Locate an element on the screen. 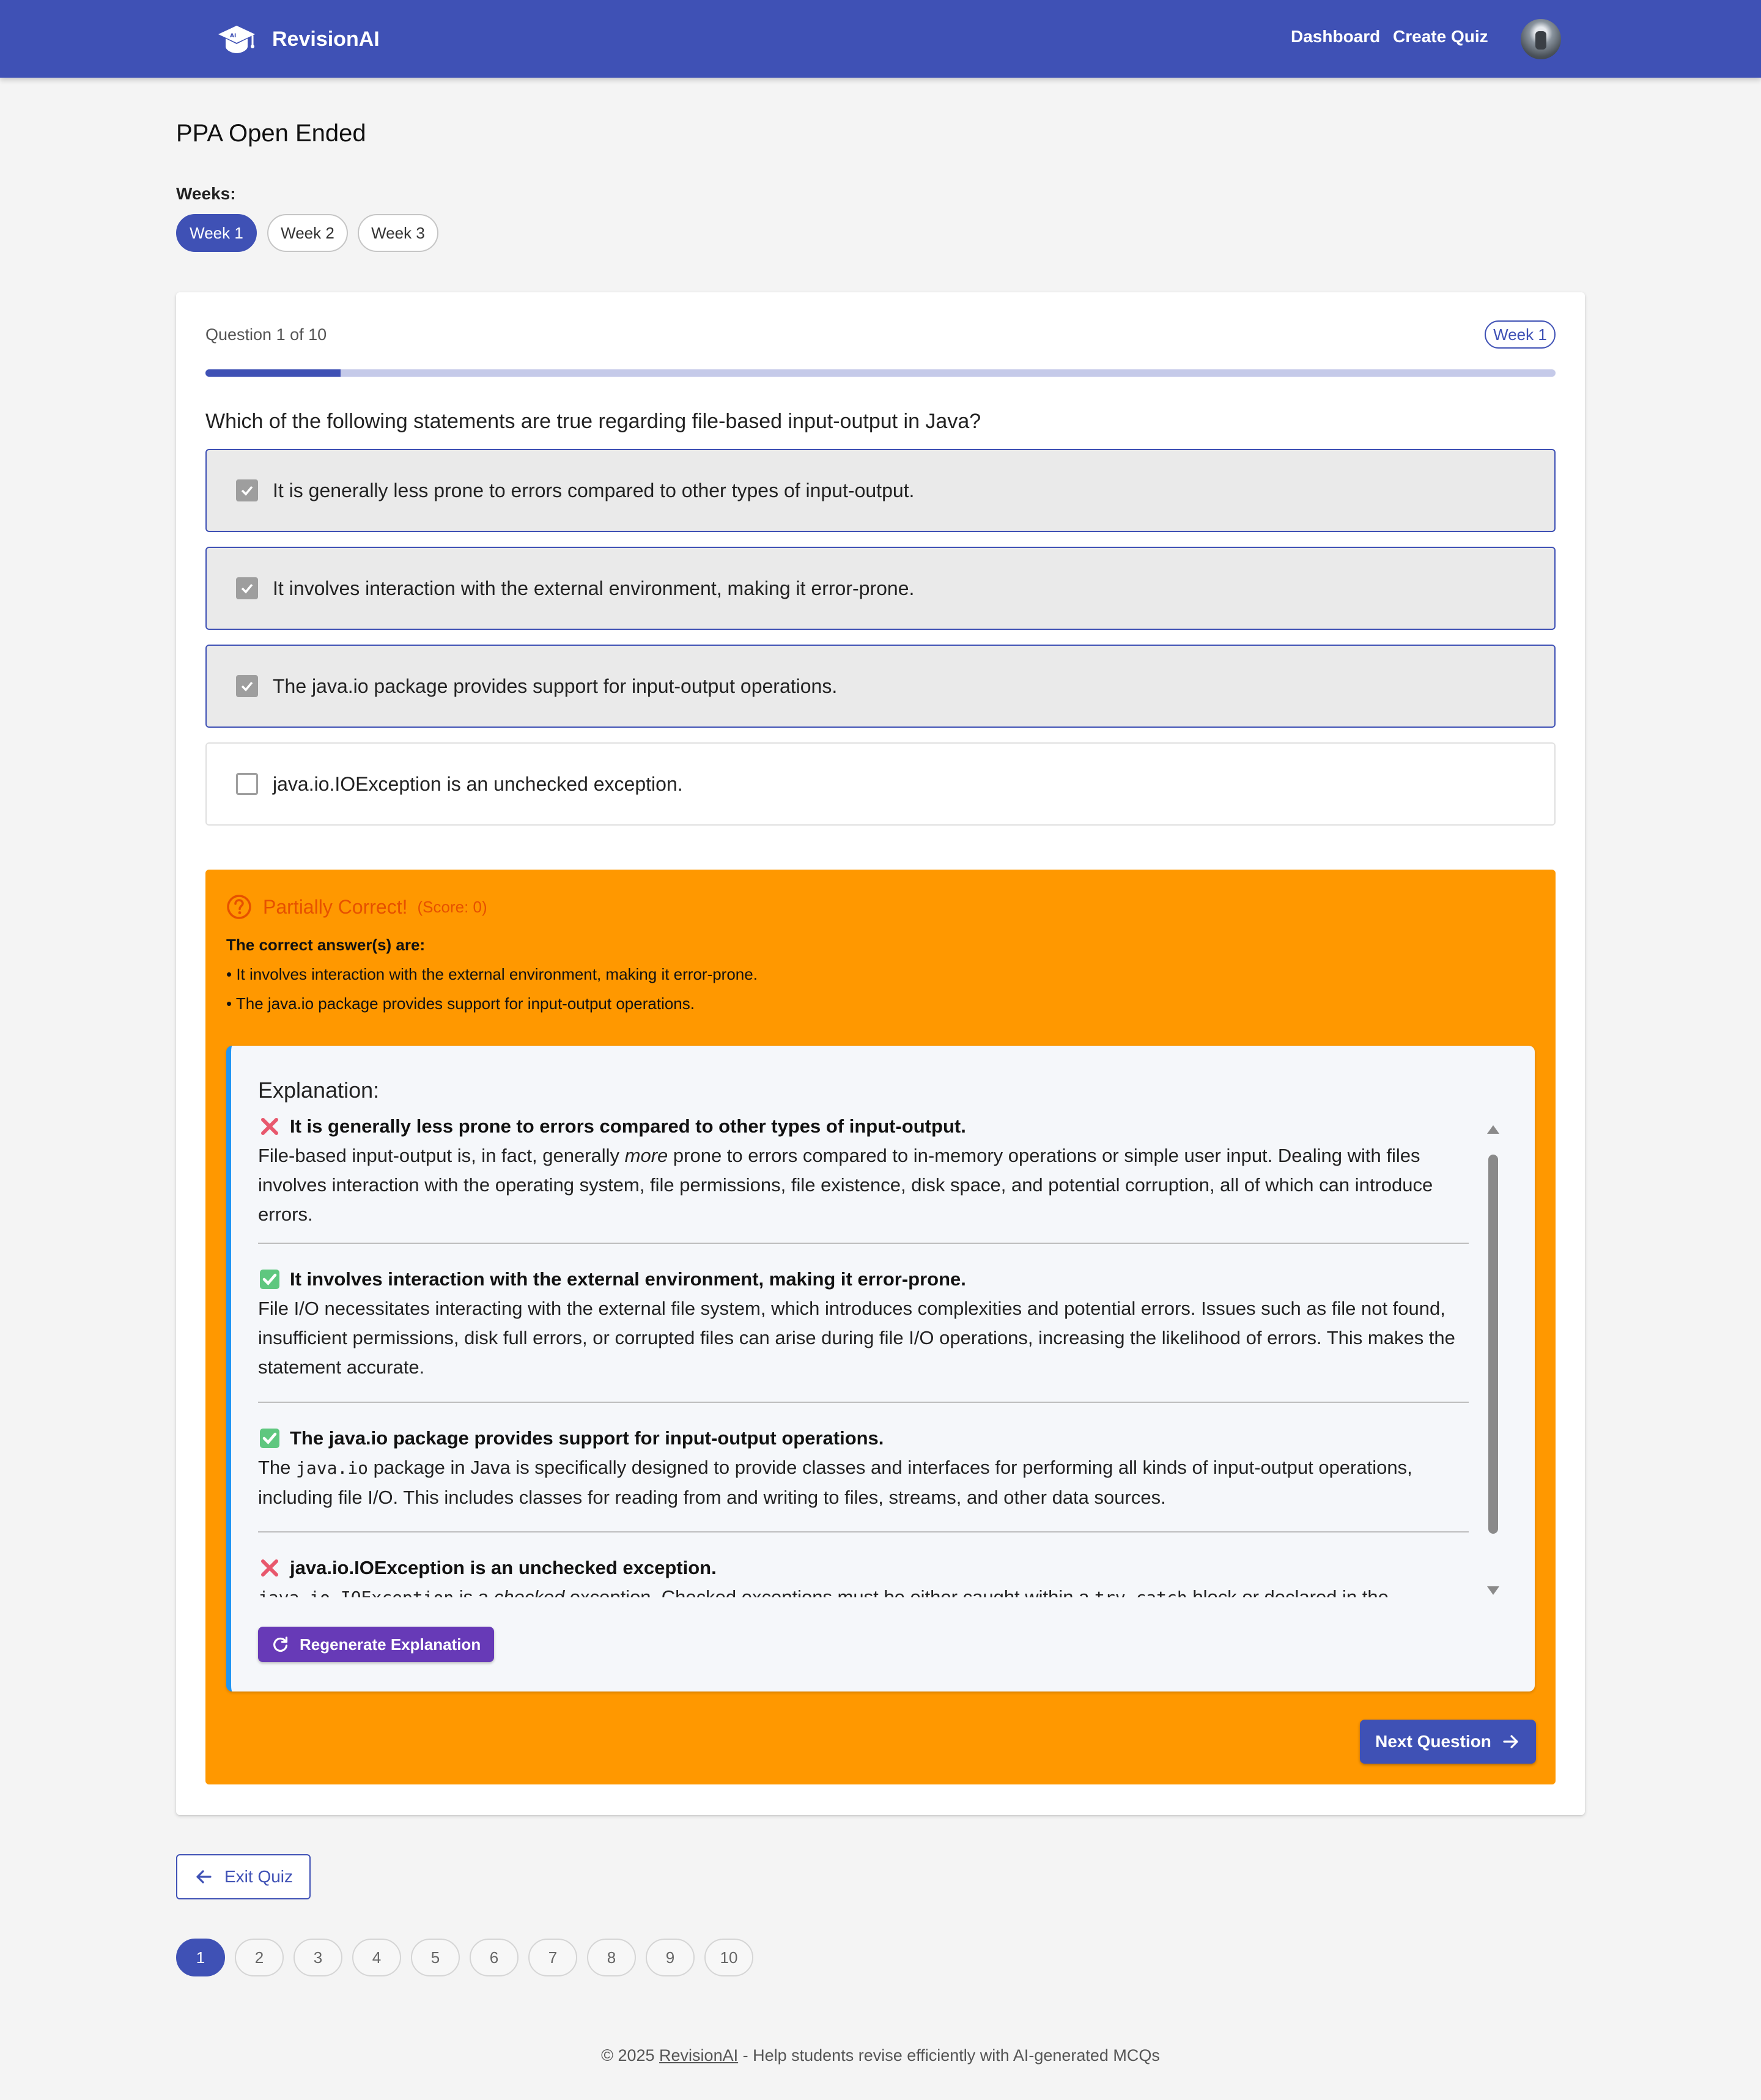 The image size is (1761, 2100). help-circle-icon is located at coordinates (239, 907).